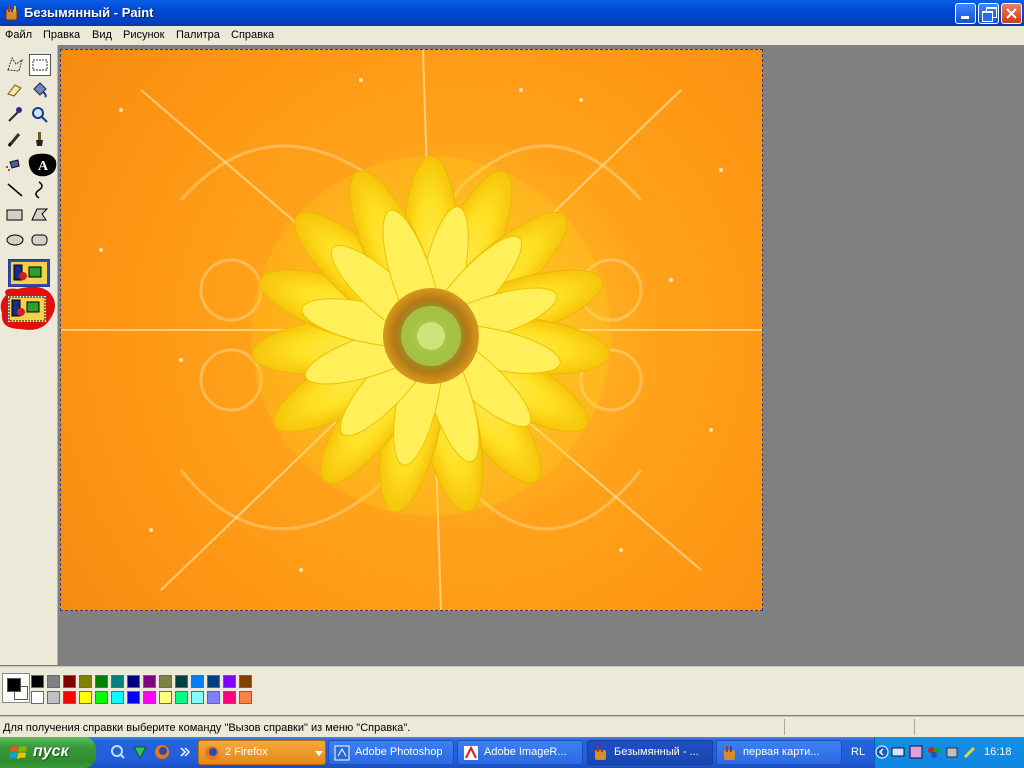 The image size is (1024, 768). Describe the element at coordinates (934, 752) in the screenshot. I see `tray-colors-icon` at that location.